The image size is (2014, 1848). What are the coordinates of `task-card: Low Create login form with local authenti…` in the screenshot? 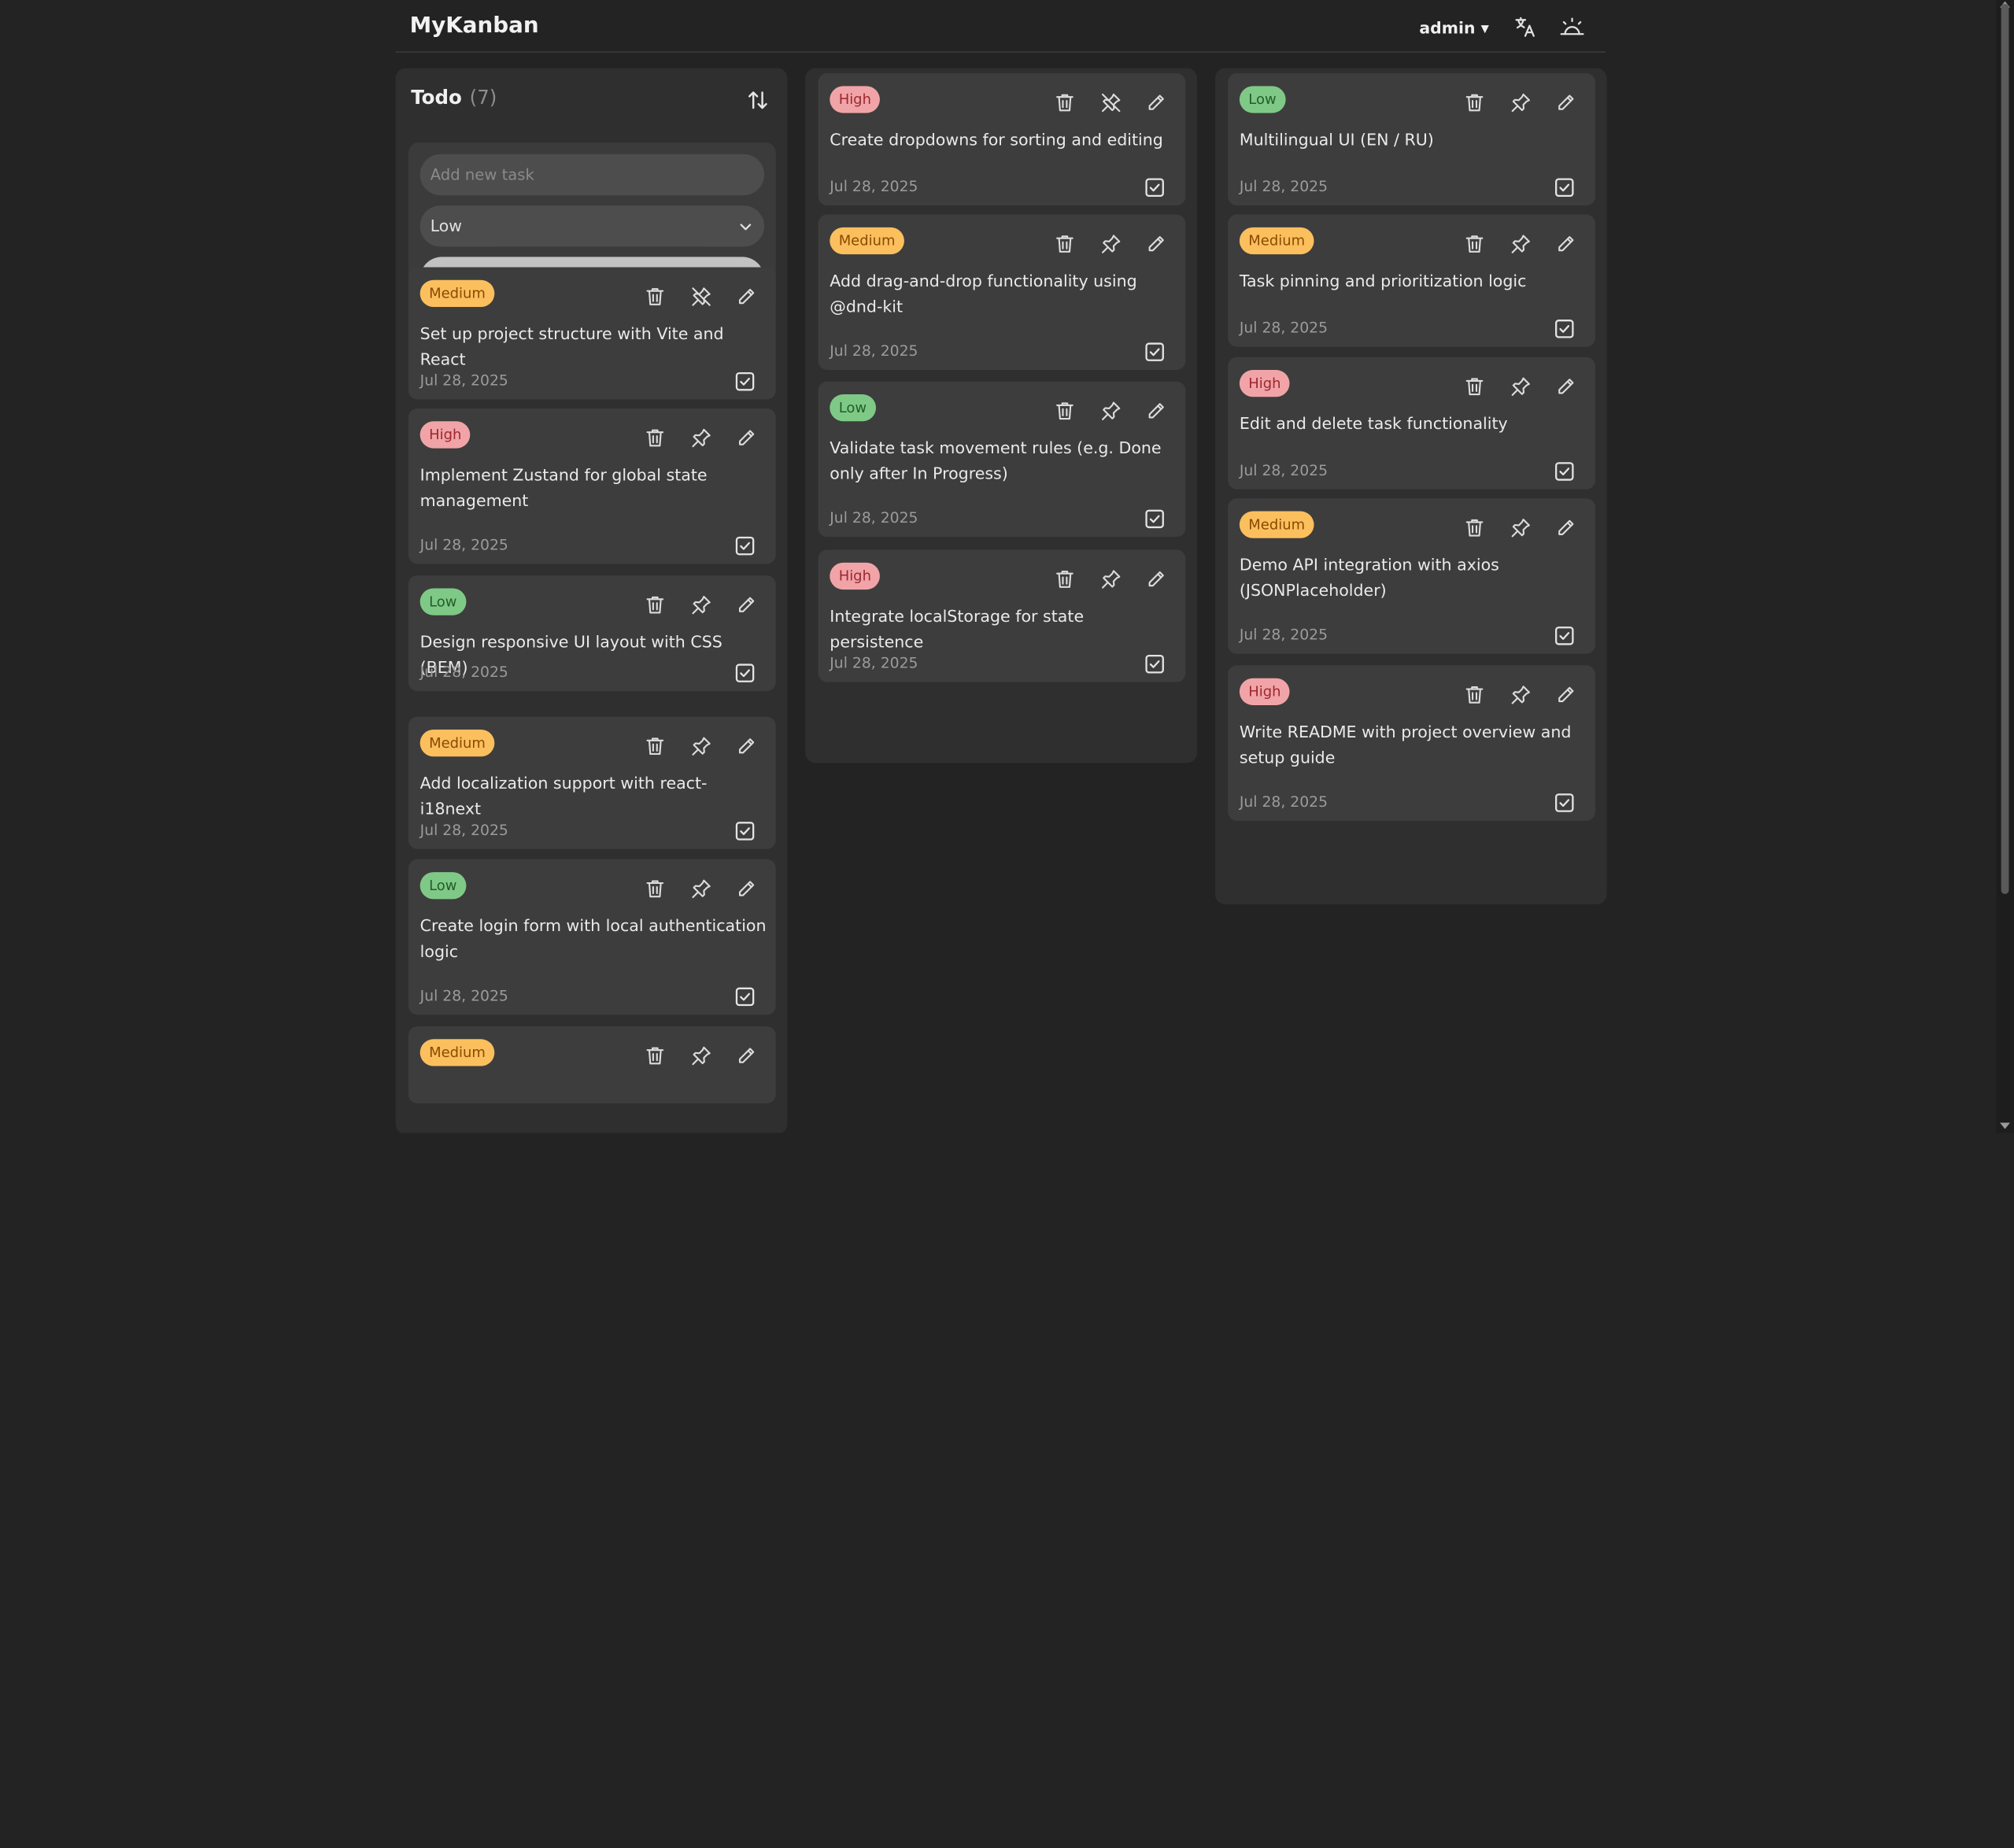 It's located at (592, 937).